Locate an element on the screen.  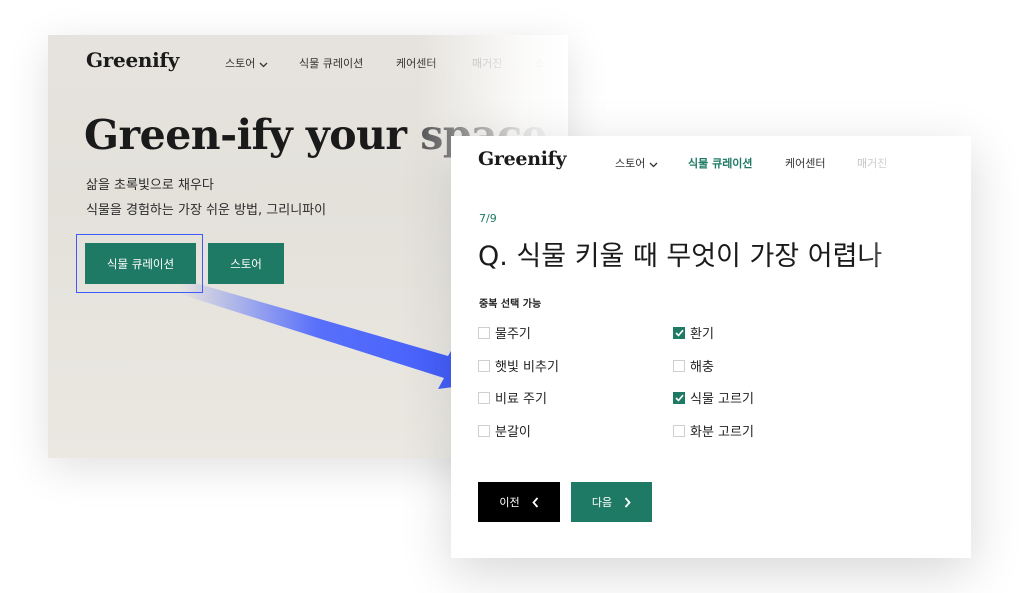
chevron-left-icon is located at coordinates (535, 502).